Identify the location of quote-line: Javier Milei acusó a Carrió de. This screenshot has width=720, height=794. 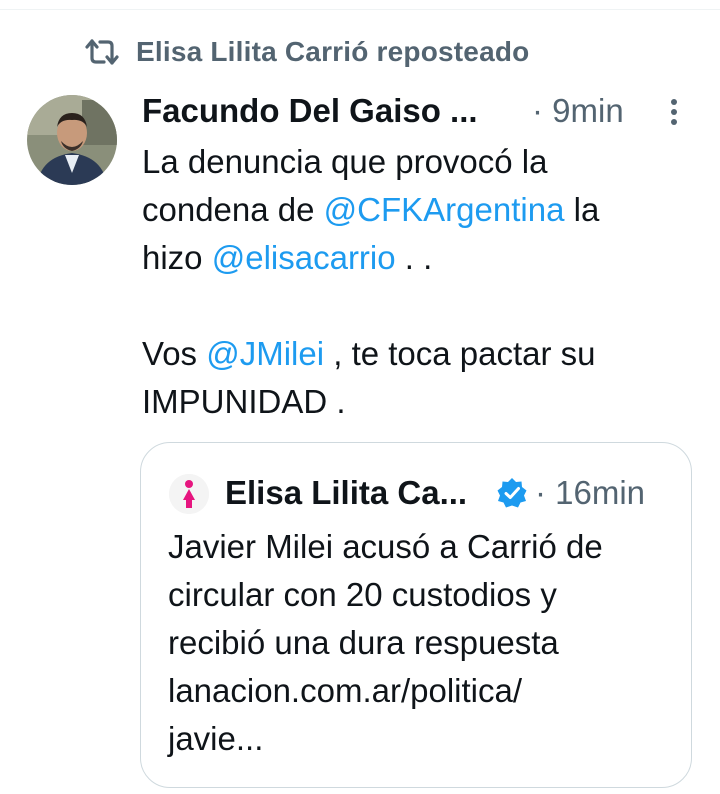
(385, 546).